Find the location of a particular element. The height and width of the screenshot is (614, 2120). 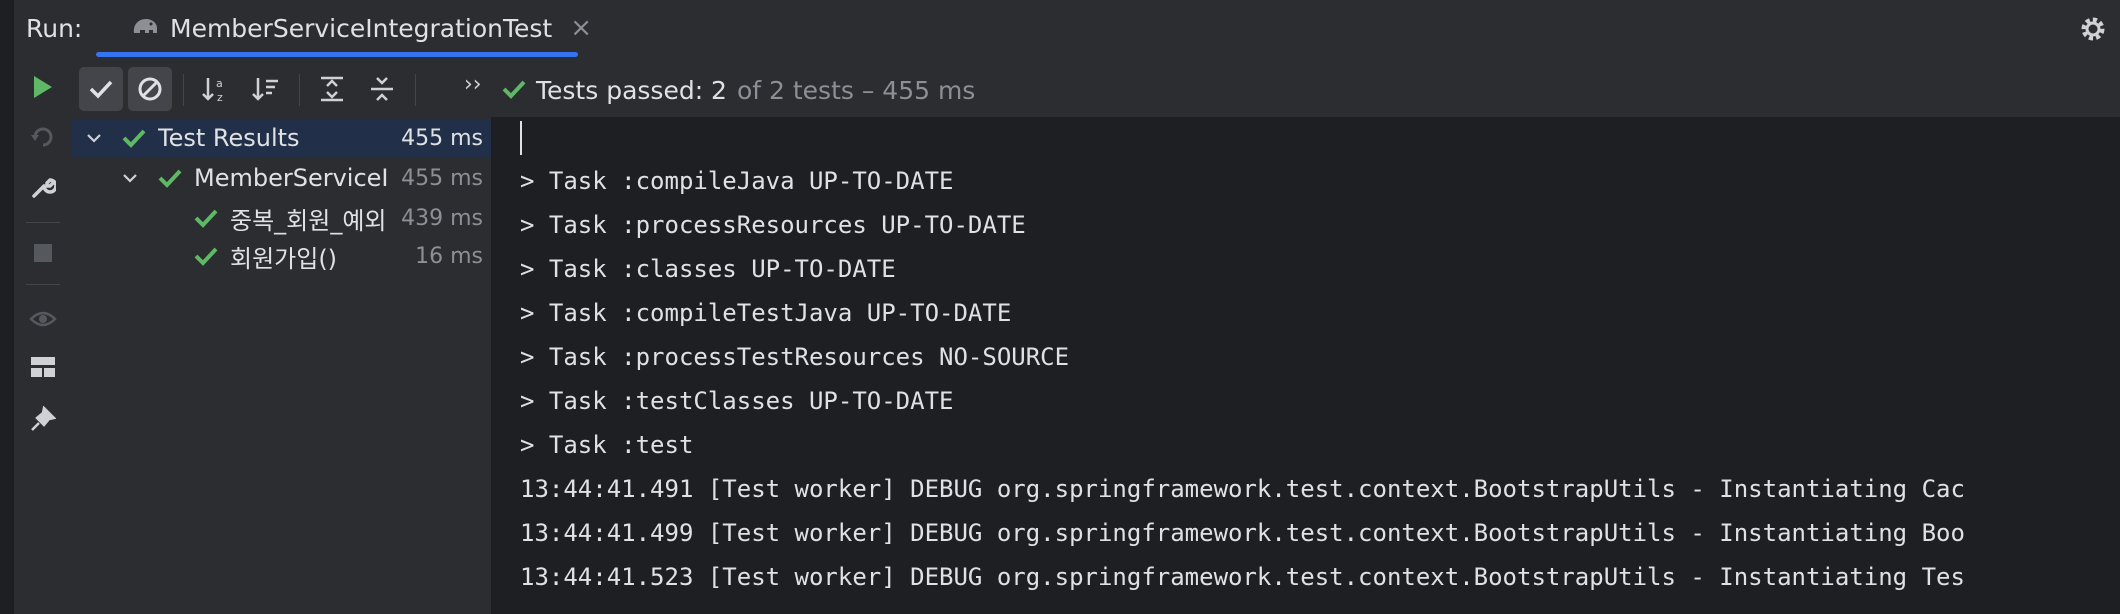

tree-item-label: 회원가입() is located at coordinates (284, 258).